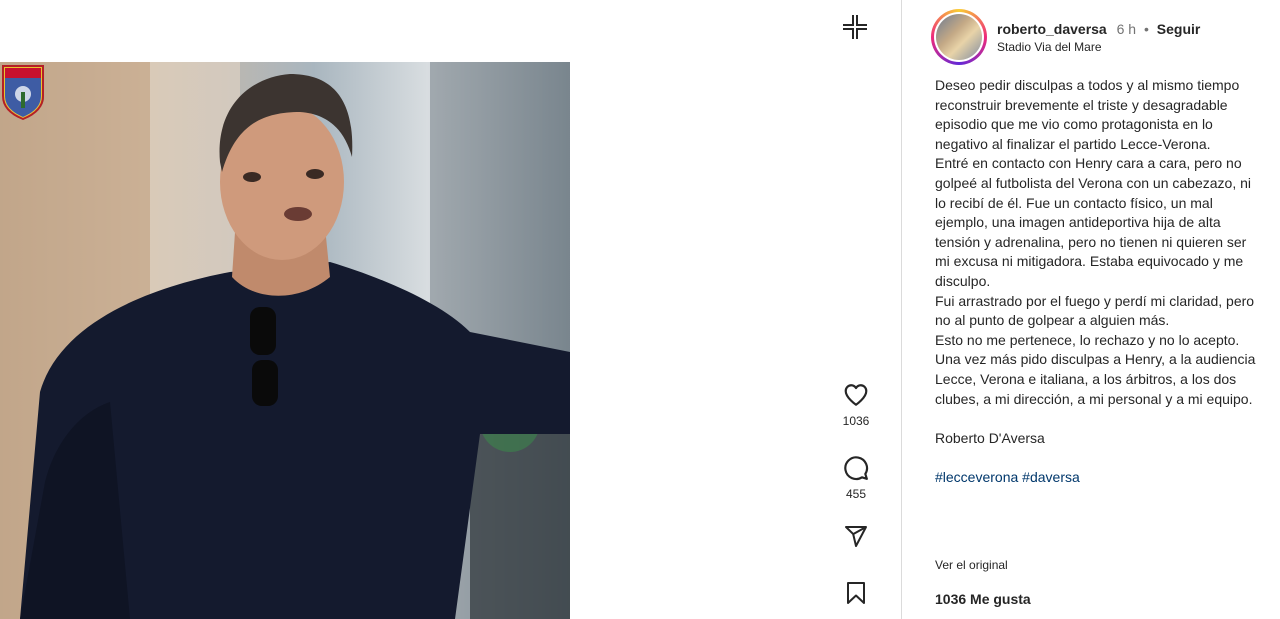 Image resolution: width=1280 pixels, height=619 pixels. What do you see at coordinates (856, 309) in the screenshot?
I see `action-rail: 1036 455` at bounding box center [856, 309].